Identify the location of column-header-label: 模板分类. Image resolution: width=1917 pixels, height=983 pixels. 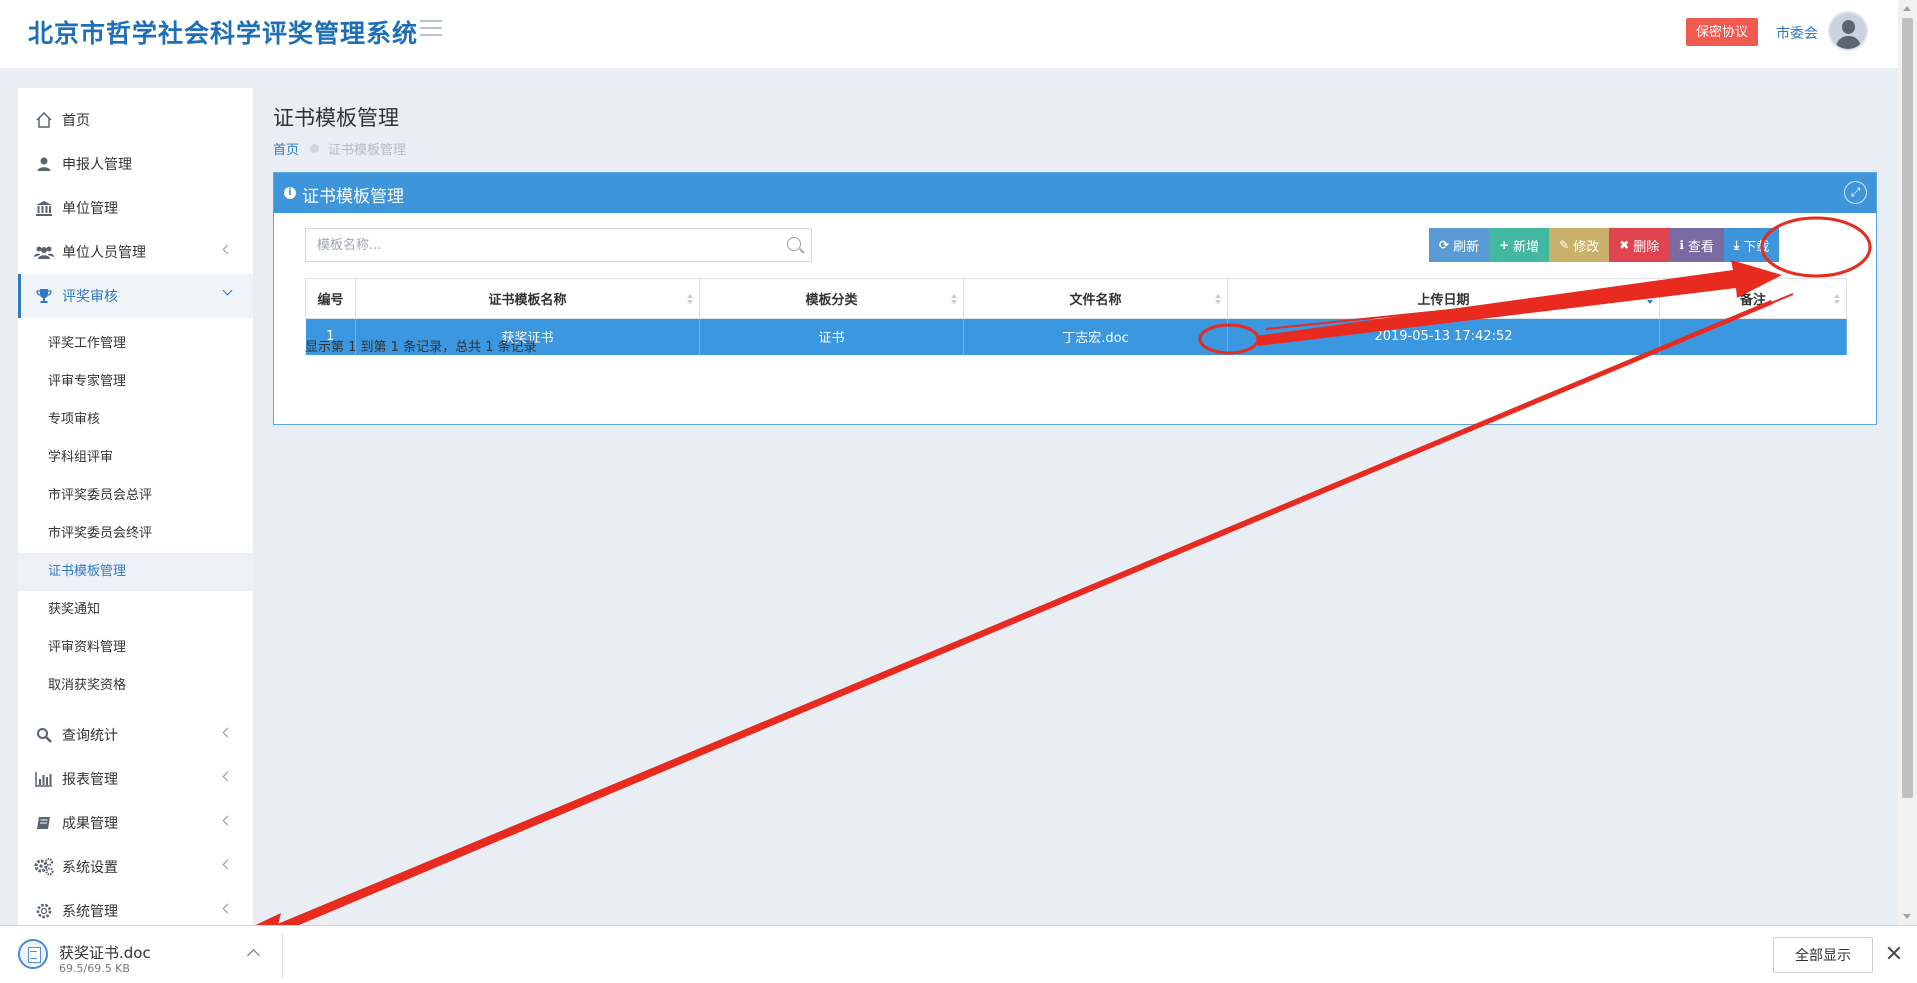
(831, 300).